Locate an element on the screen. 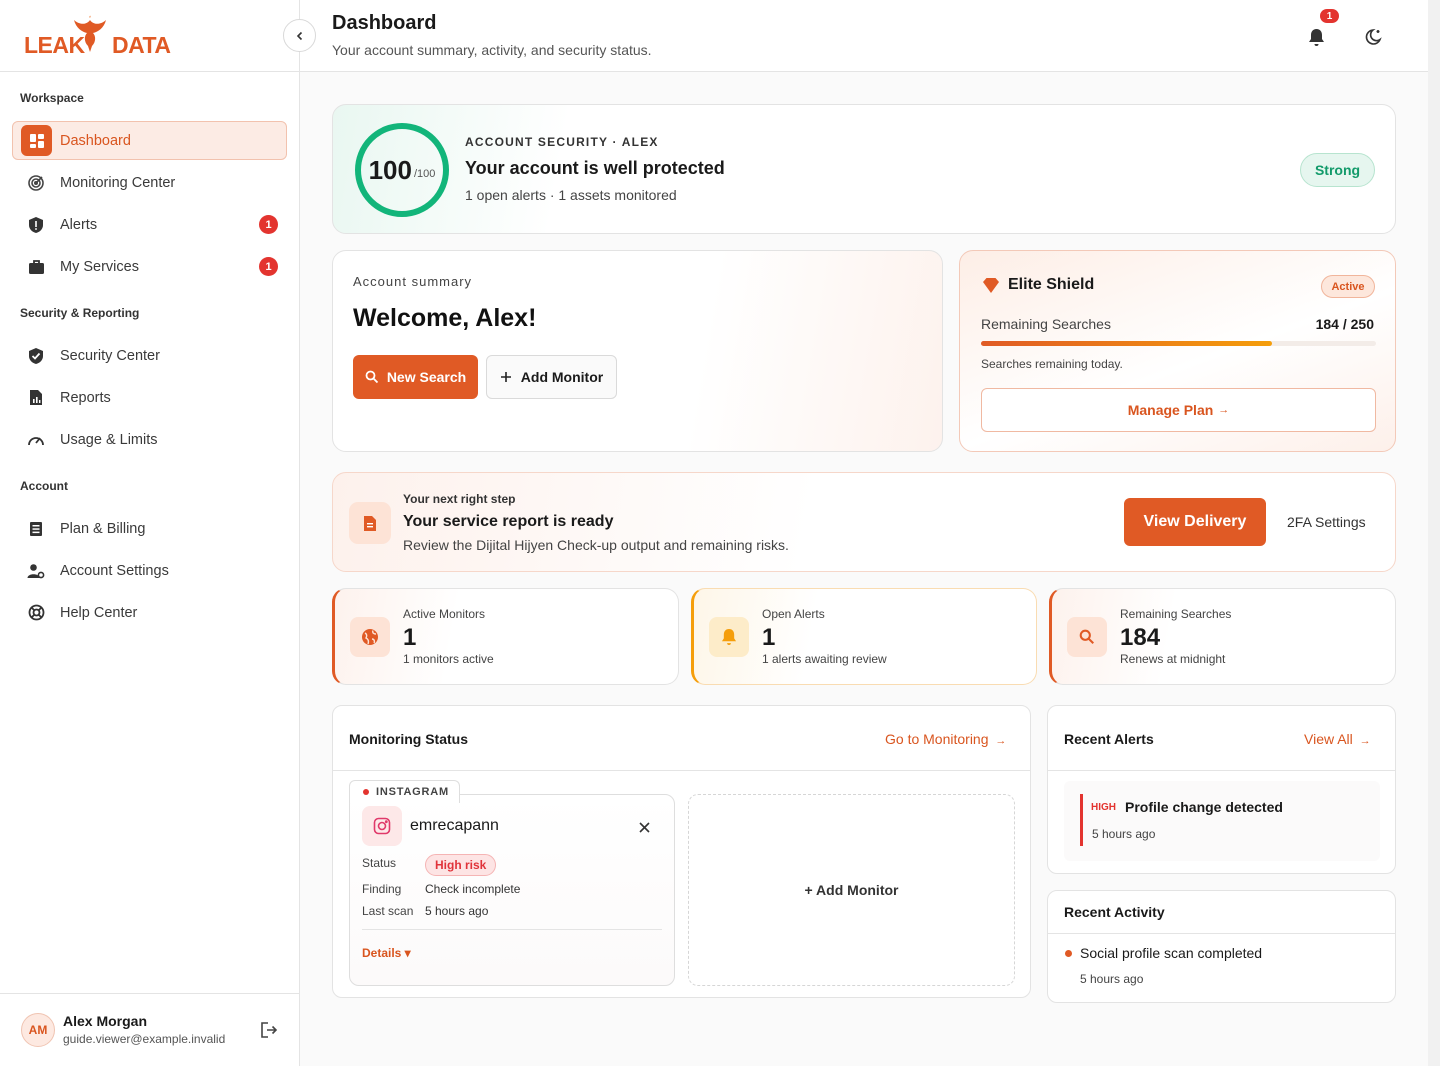 This screenshot has height=1066, width=1440. add-monitor-button: Add Monitor is located at coordinates (551, 377).